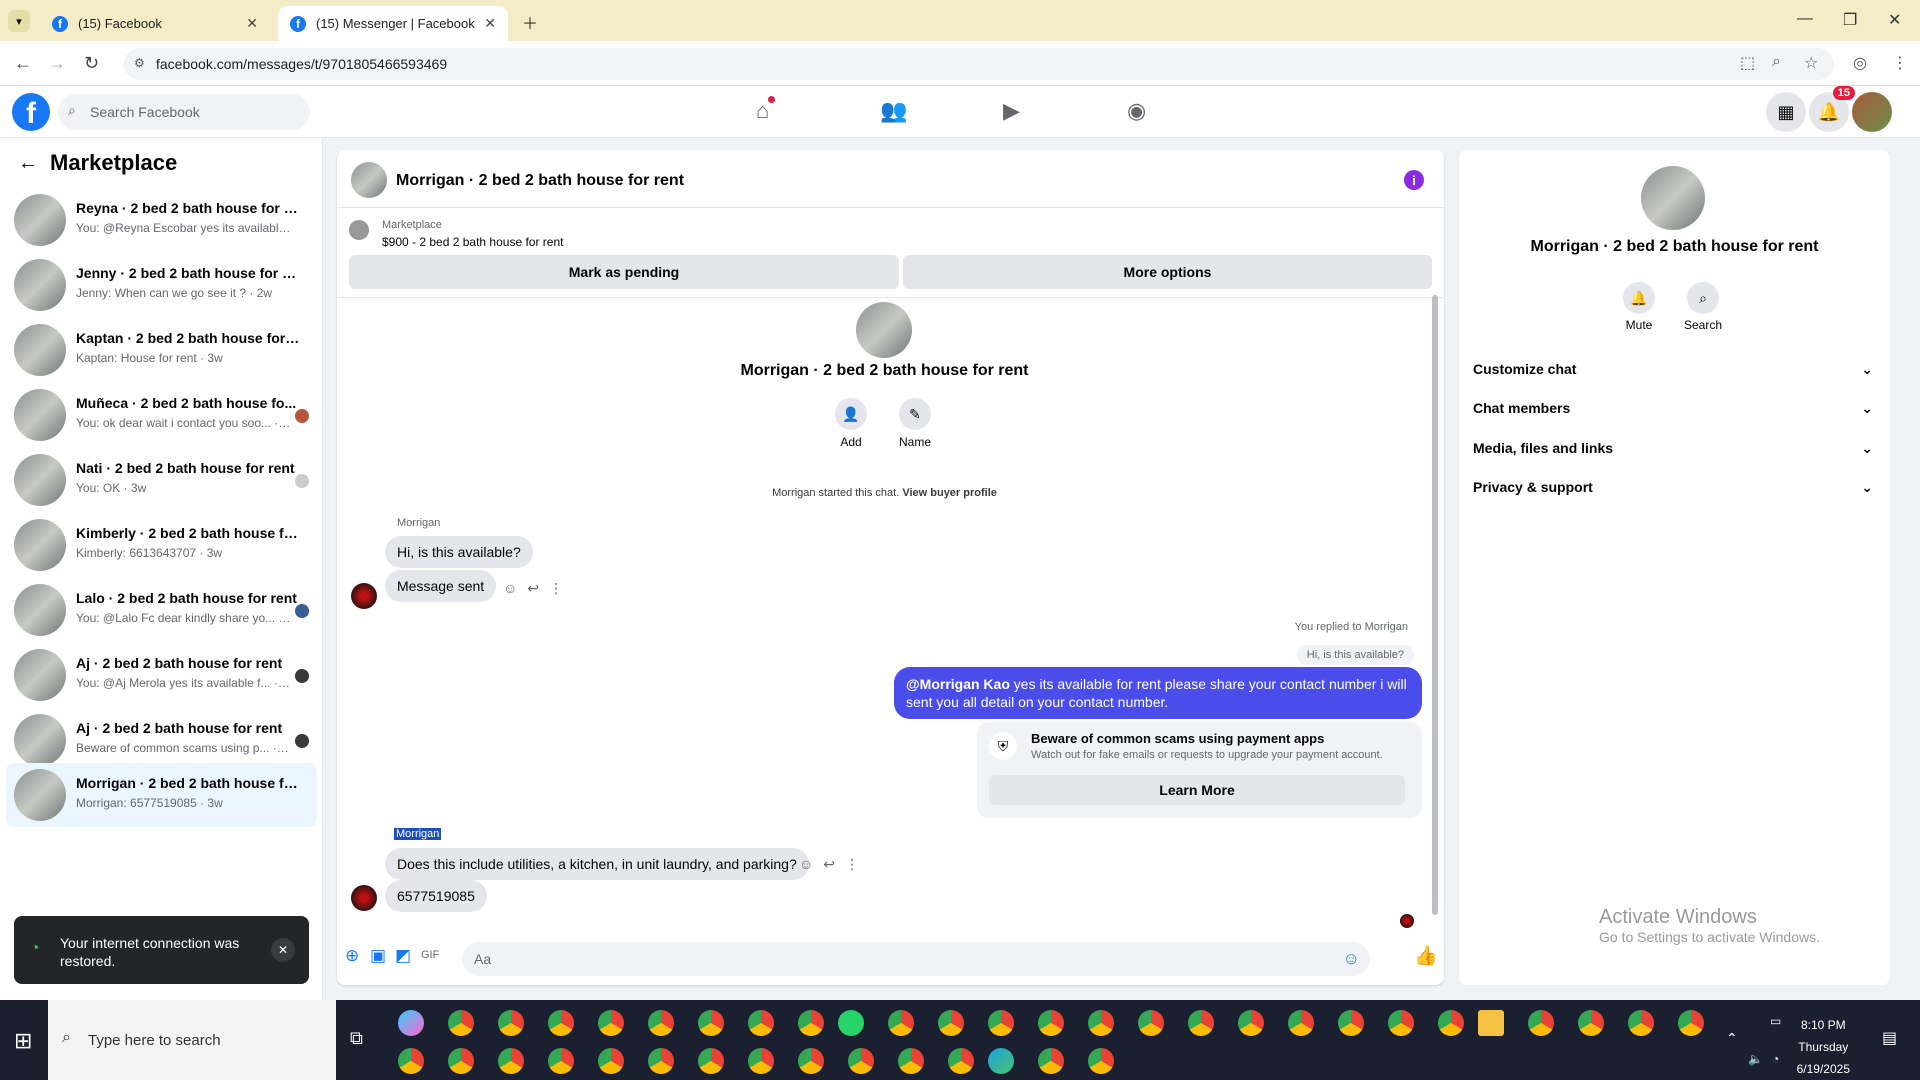 This screenshot has width=1920, height=1080. I want to click on sticker-icon: ◩, so click(403, 956).